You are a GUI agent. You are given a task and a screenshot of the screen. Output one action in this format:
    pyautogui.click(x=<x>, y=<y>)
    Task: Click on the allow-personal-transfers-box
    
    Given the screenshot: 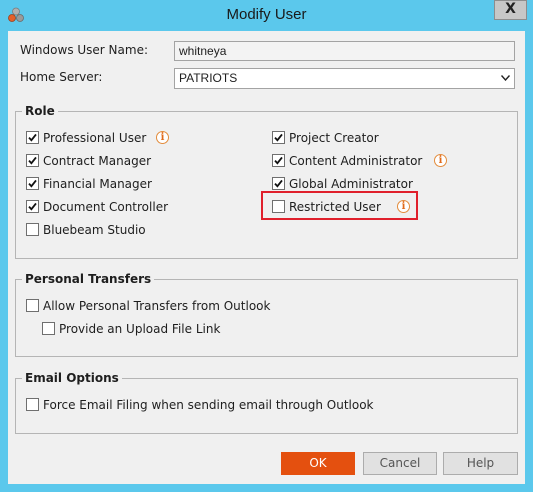 What is the action you would take?
    pyautogui.click(x=32, y=305)
    